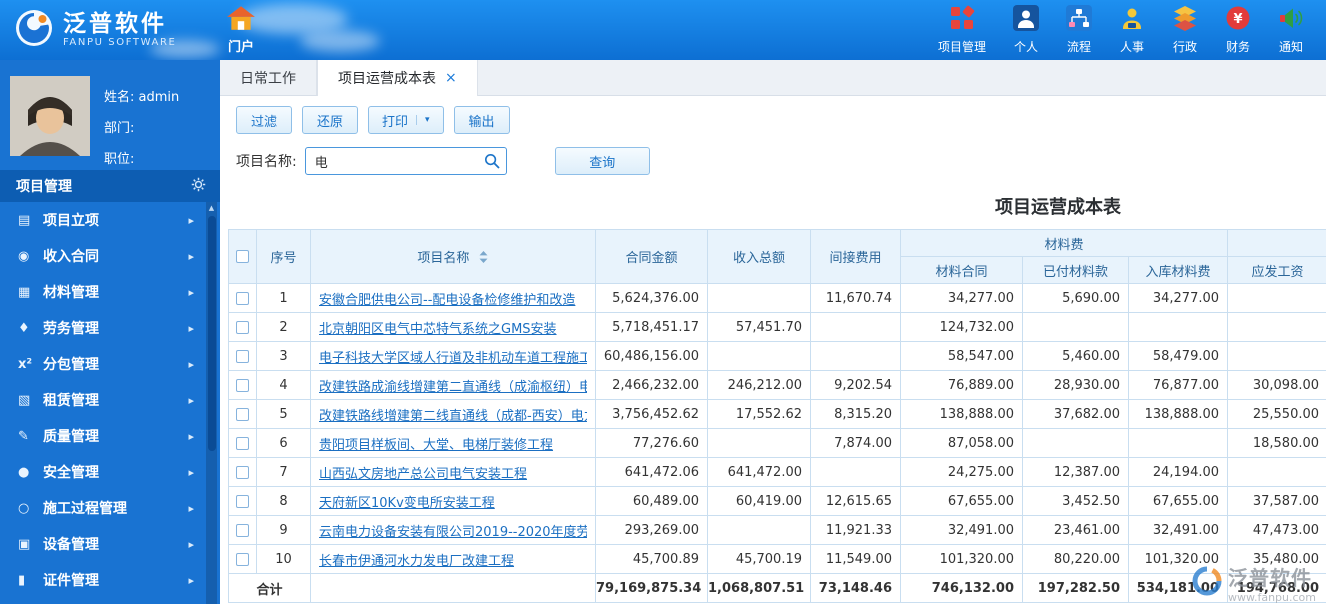 The width and height of the screenshot is (1326, 604). What do you see at coordinates (283, 443) in the screenshot?
I see `row-number: 6` at bounding box center [283, 443].